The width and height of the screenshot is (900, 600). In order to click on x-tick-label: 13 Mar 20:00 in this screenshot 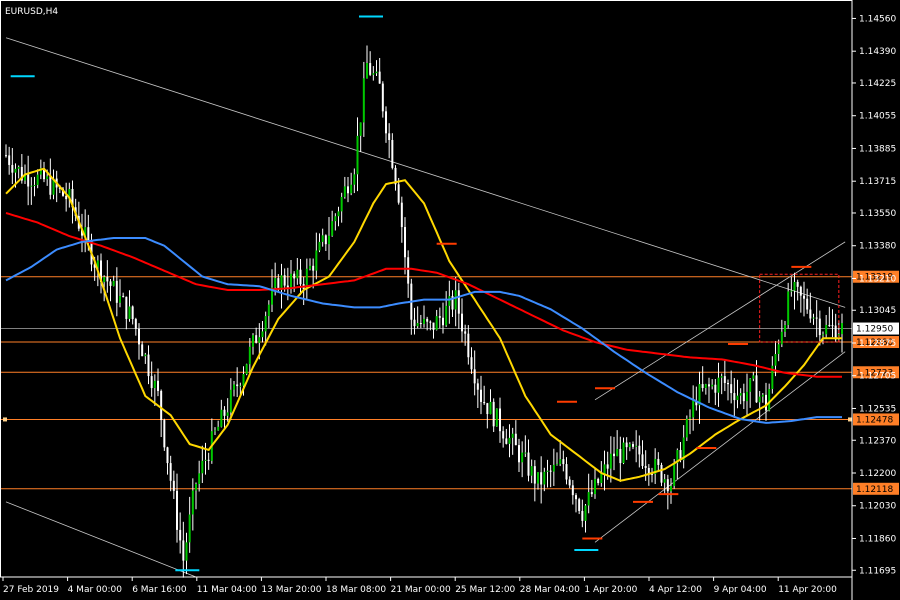, I will do `click(291, 590)`.